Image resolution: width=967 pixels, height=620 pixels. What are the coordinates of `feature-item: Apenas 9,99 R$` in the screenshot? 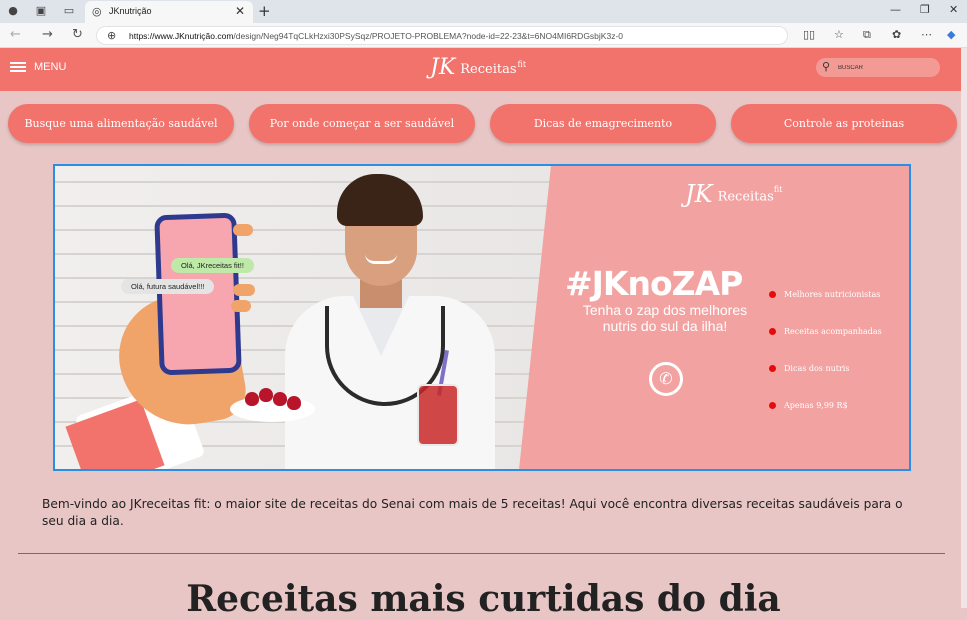 It's located at (808, 405).